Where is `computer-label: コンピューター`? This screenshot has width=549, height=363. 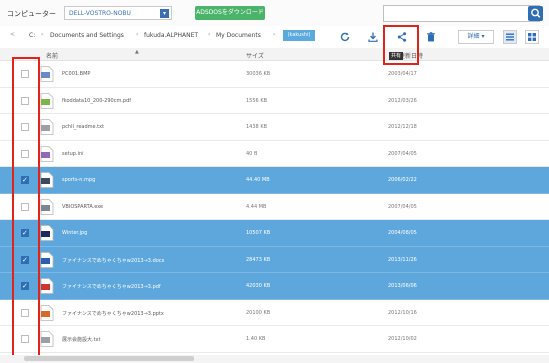
computer-label: コンピューター is located at coordinates (31, 14).